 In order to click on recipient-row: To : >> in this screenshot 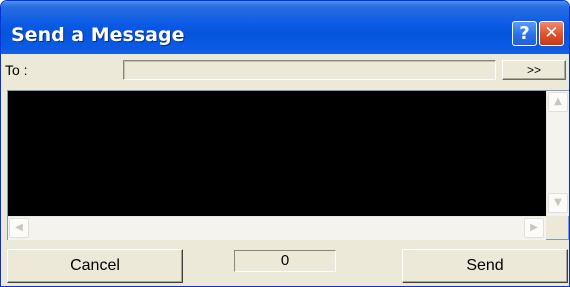, I will do `click(285, 72)`.